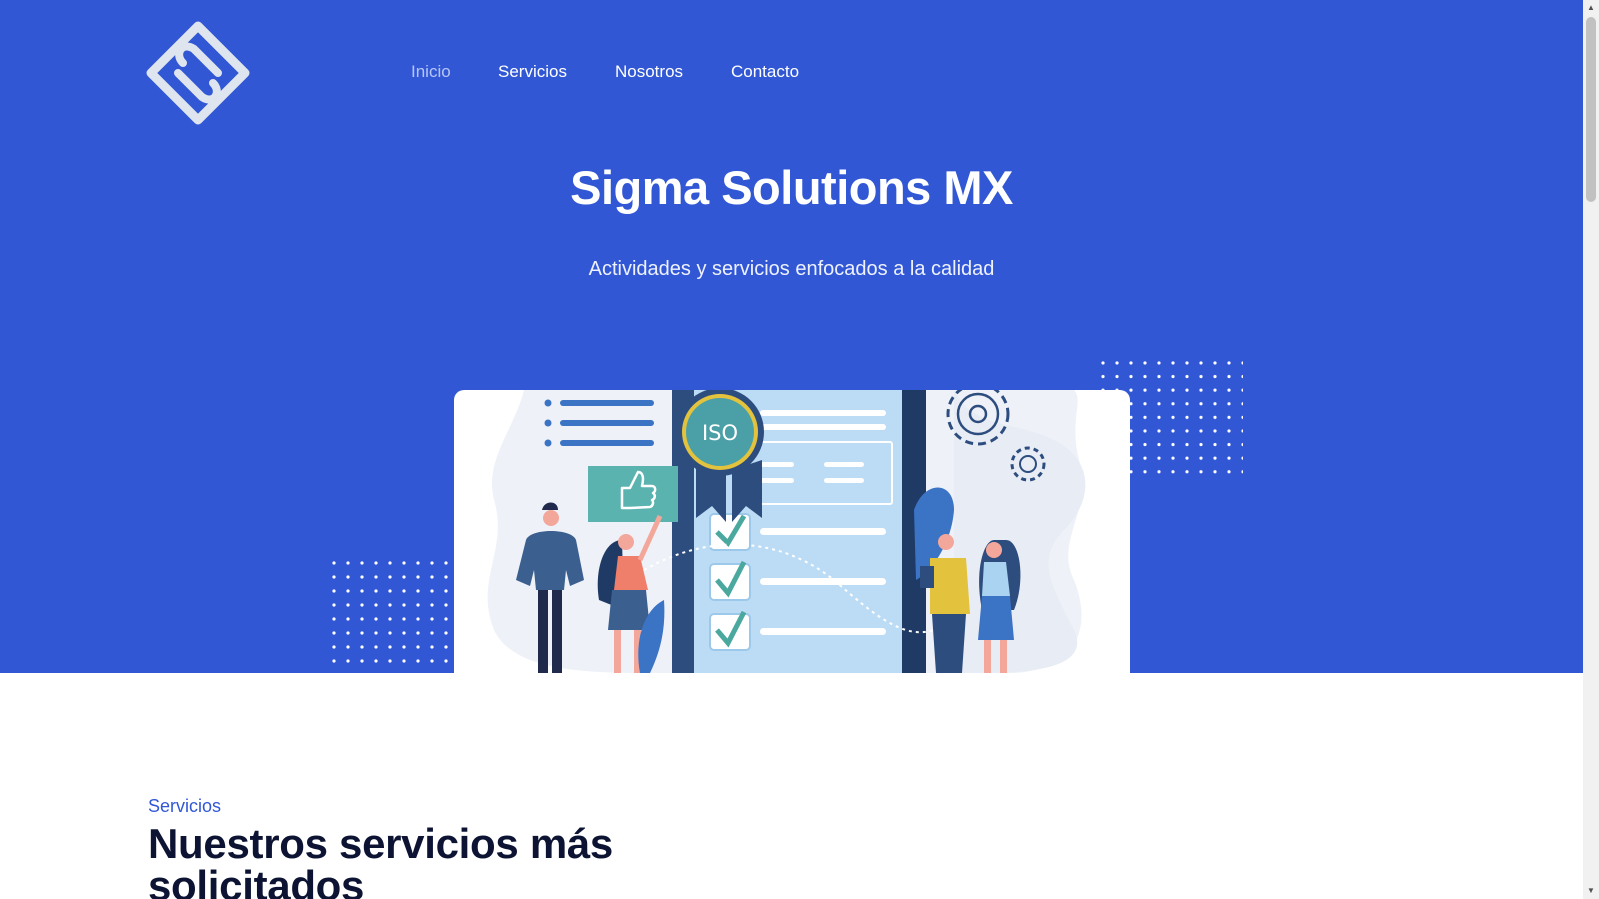 Image resolution: width=1599 pixels, height=899 pixels. Describe the element at coordinates (1591, 449) in the screenshot. I see `page-scrollbar: ▲ ▼` at that location.